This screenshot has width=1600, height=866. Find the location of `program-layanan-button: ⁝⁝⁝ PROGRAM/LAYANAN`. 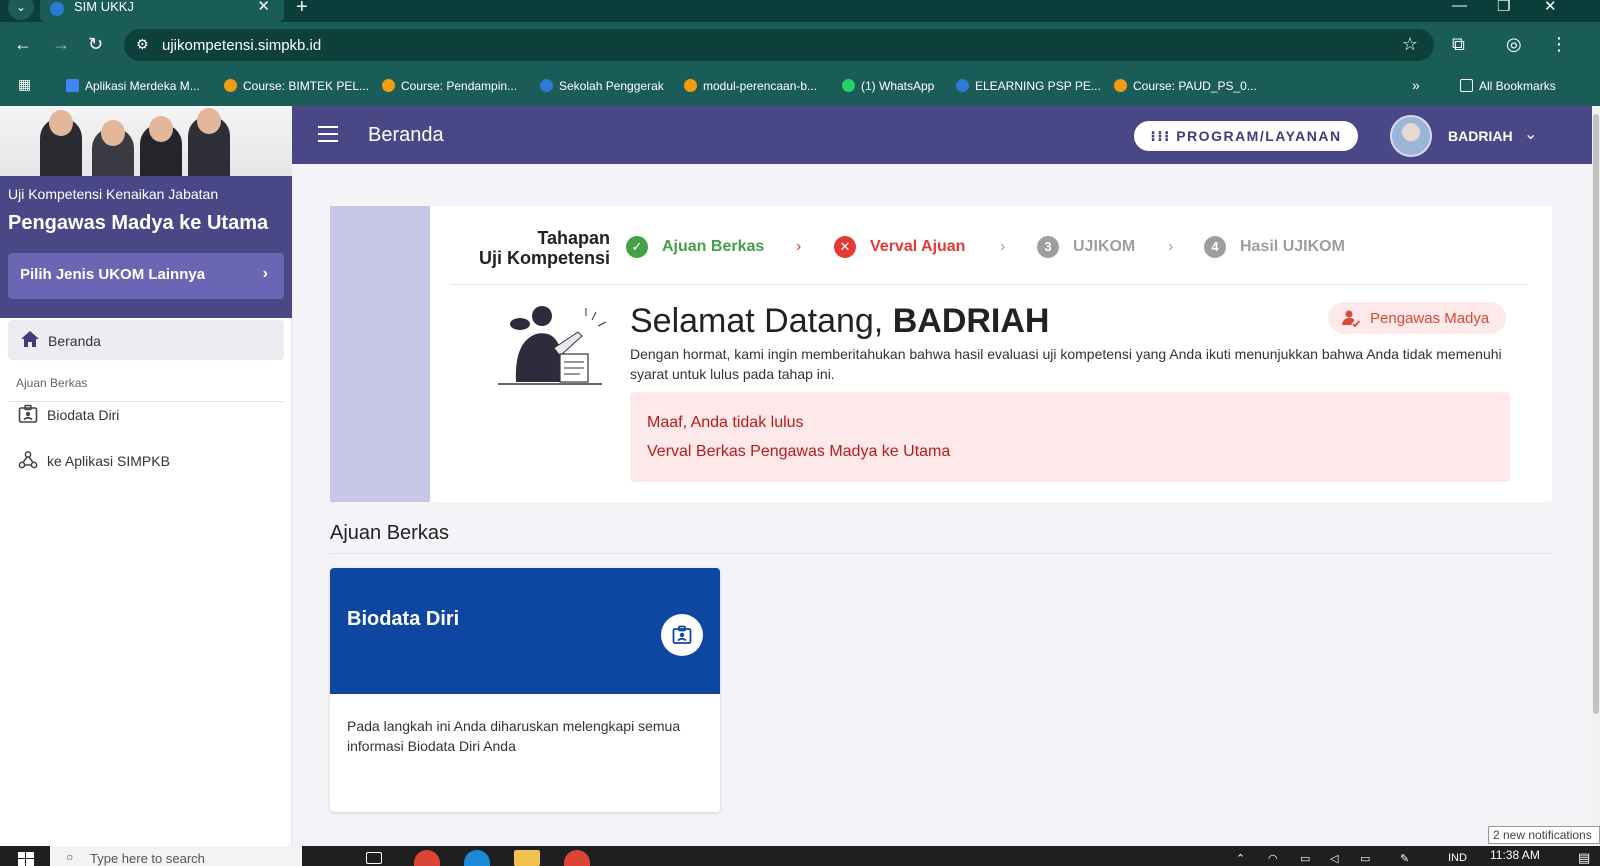

program-layanan-button: ⁝⁝⁝ PROGRAM/LAYANAN is located at coordinates (1246, 136).